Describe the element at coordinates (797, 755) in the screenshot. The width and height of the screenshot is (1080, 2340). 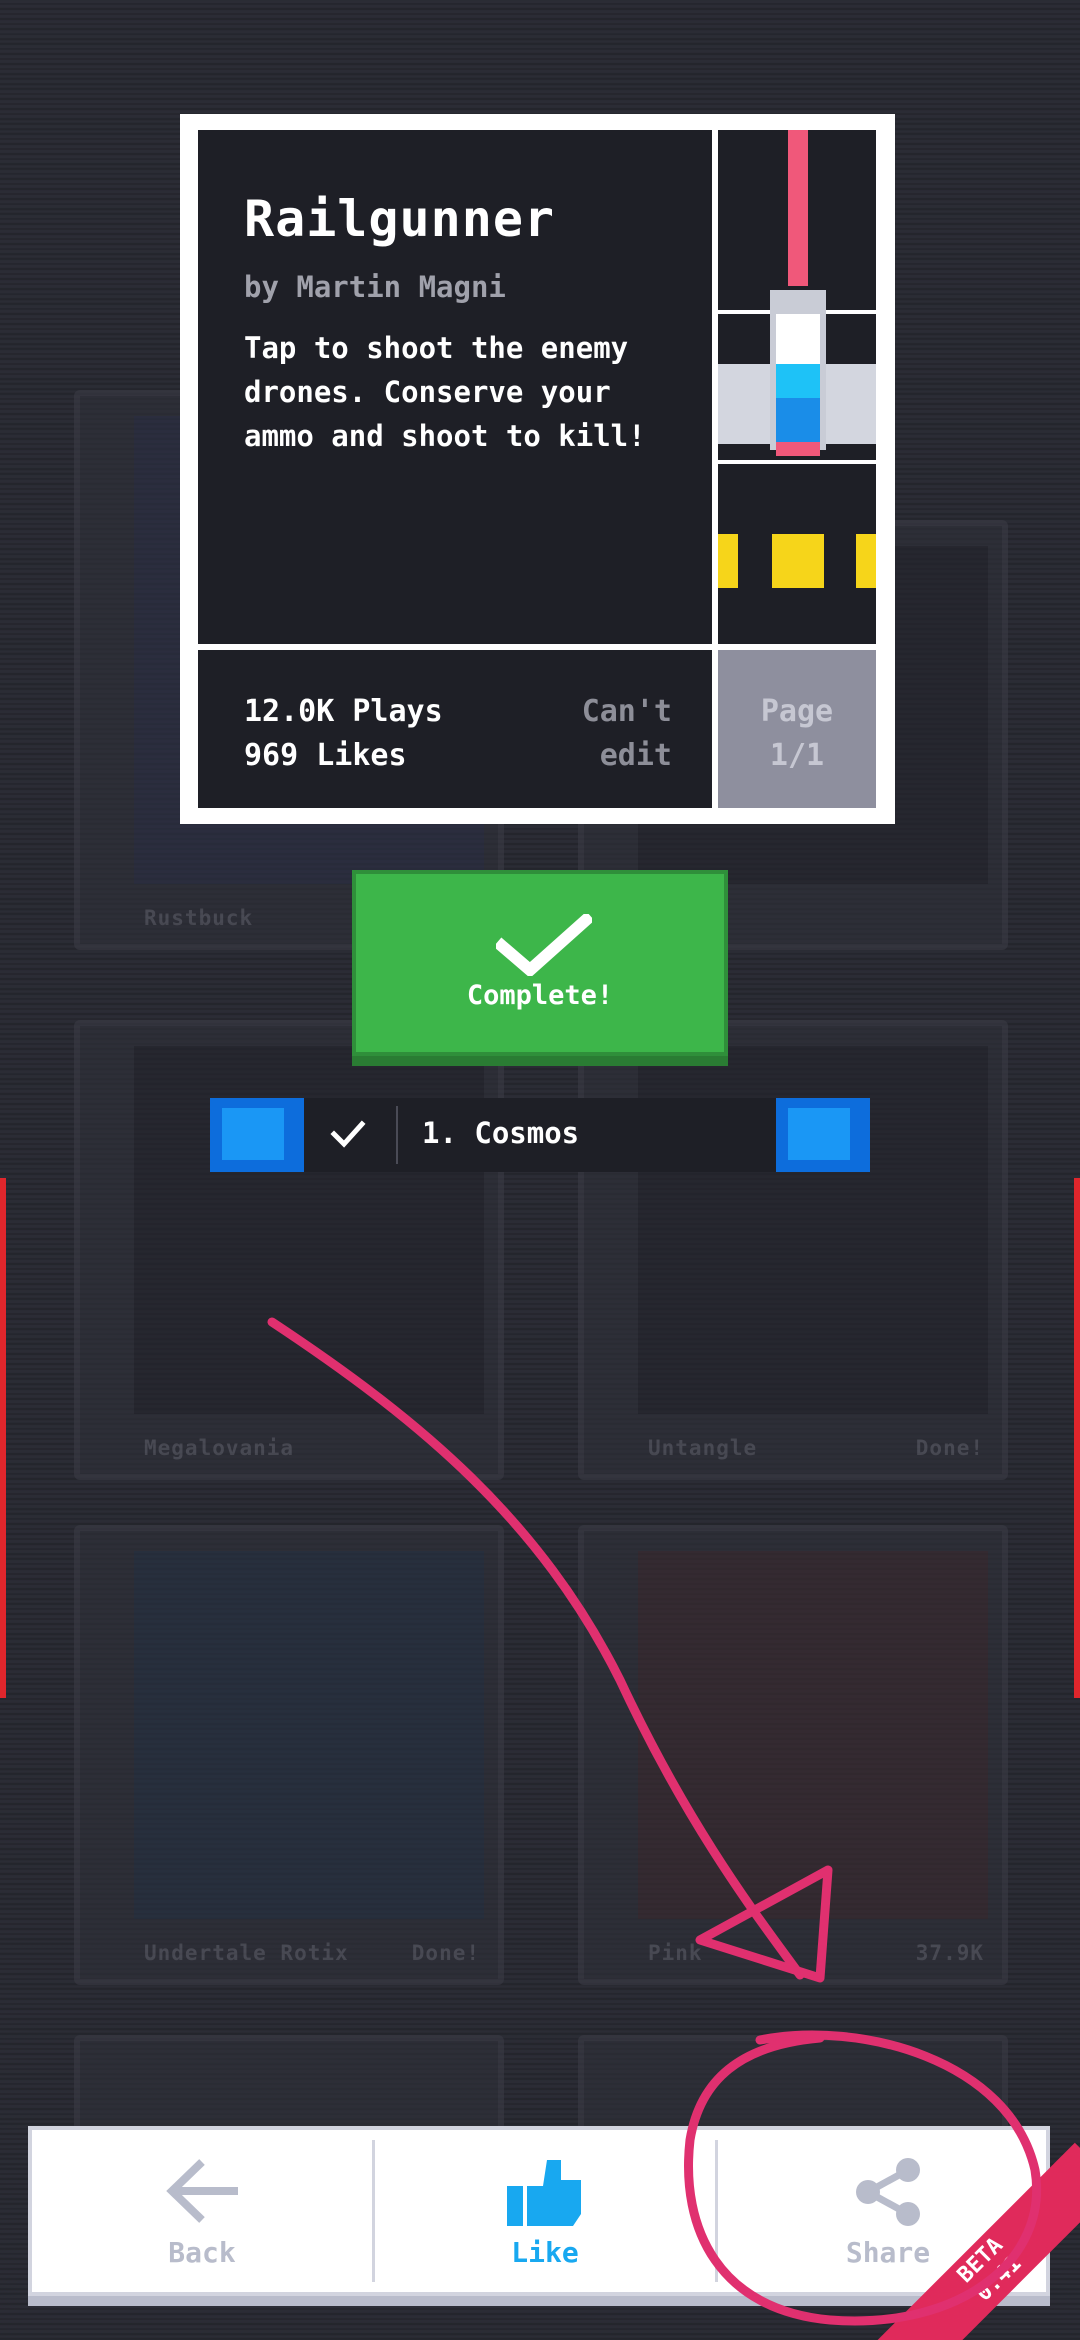
I see `page-number: 1/1` at that location.